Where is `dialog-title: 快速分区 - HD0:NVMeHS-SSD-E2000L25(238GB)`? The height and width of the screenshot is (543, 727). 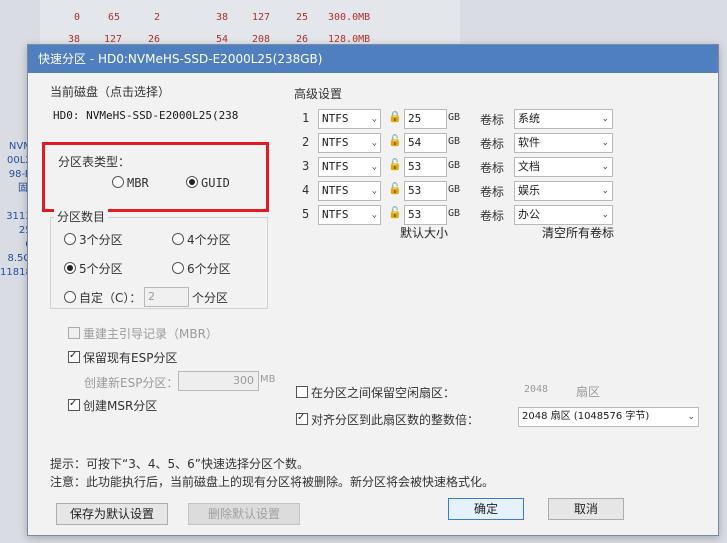 dialog-title: 快速分区 - HD0:NVMeHS-SSD-E2000L25(238GB) is located at coordinates (373, 59).